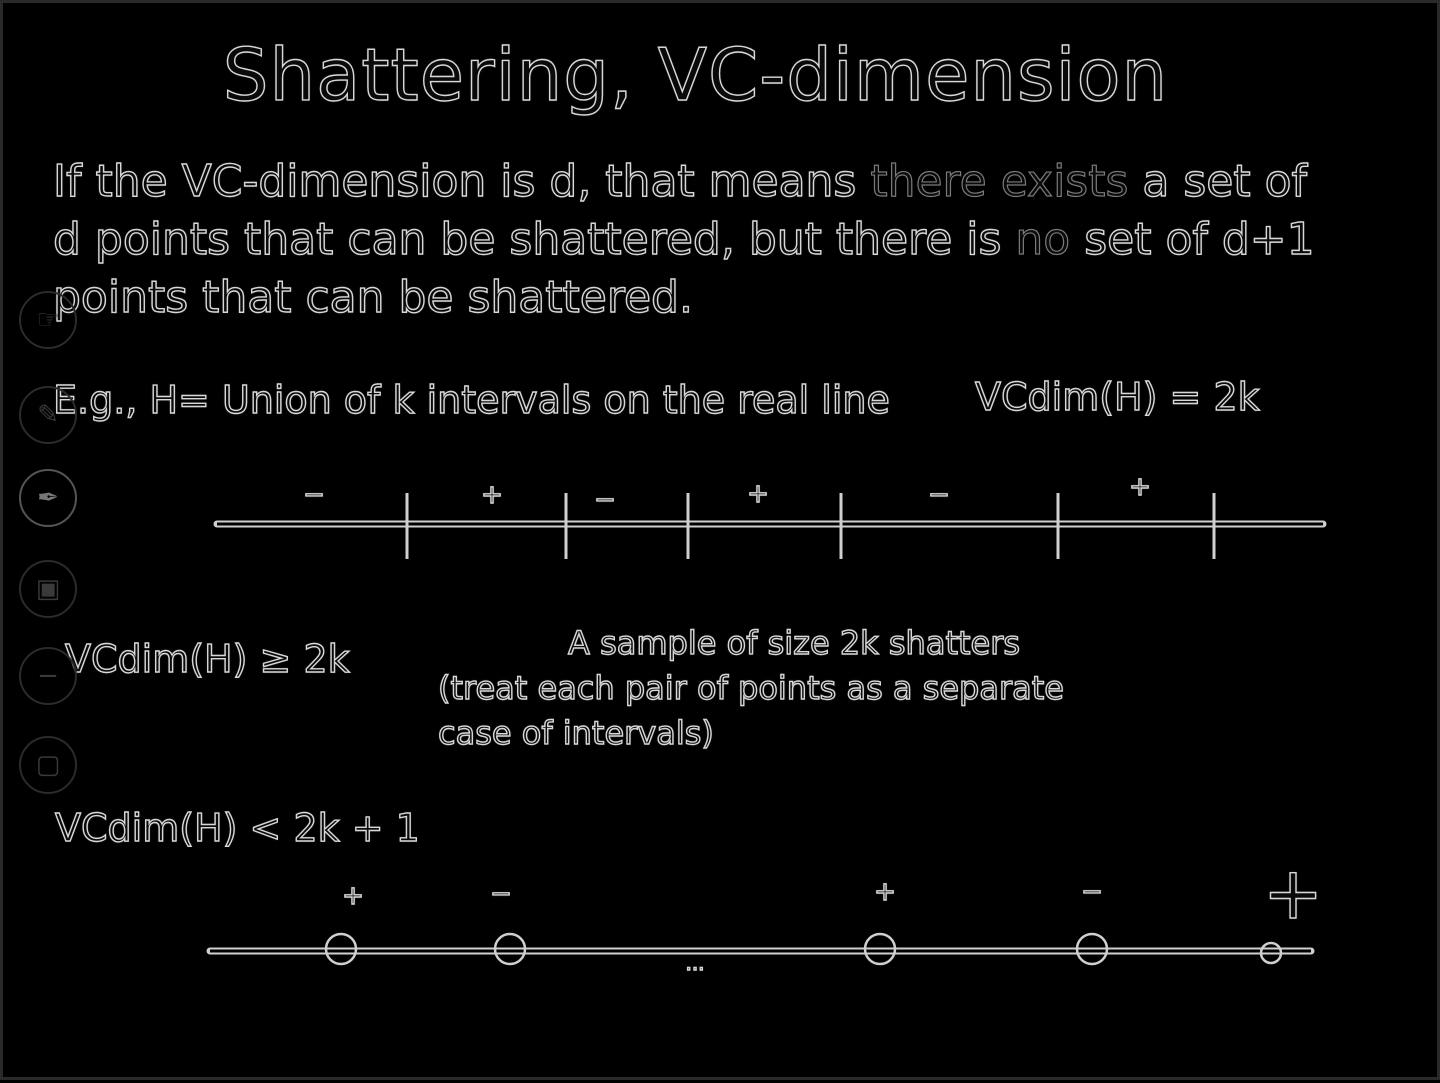  What do you see at coordinates (491, 494) in the screenshot?
I see `top-label-2: +` at bounding box center [491, 494].